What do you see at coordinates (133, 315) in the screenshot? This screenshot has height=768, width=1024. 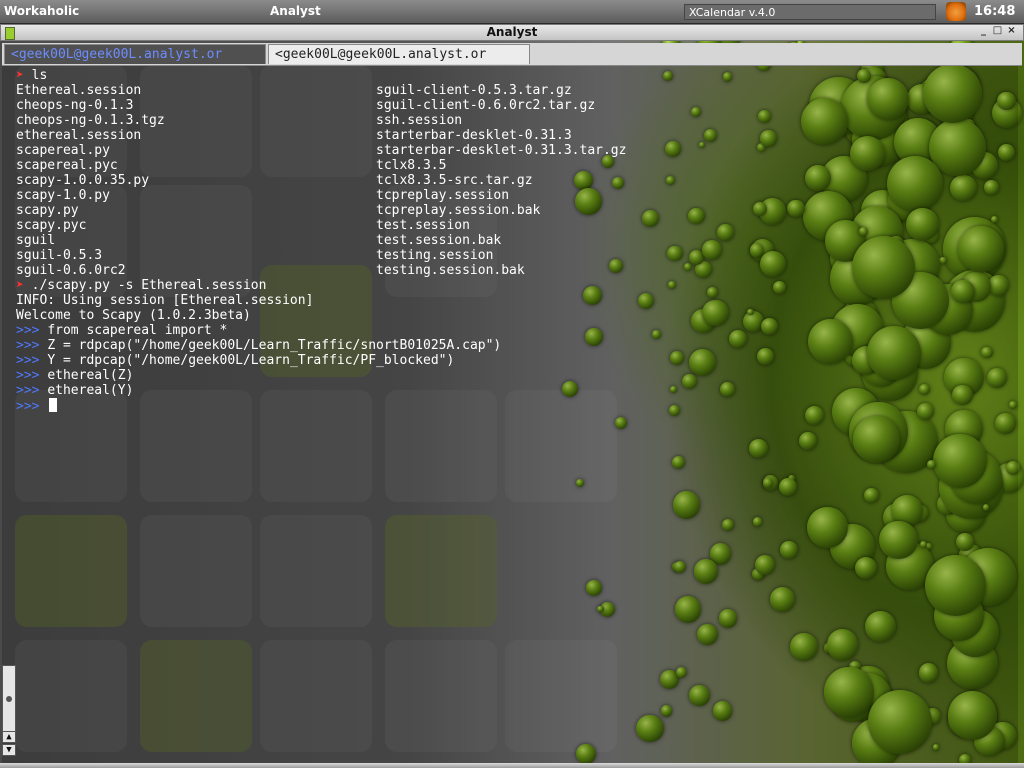 I see `welcome-line: Welcome to Scapy (1.0.2.3beta)` at bounding box center [133, 315].